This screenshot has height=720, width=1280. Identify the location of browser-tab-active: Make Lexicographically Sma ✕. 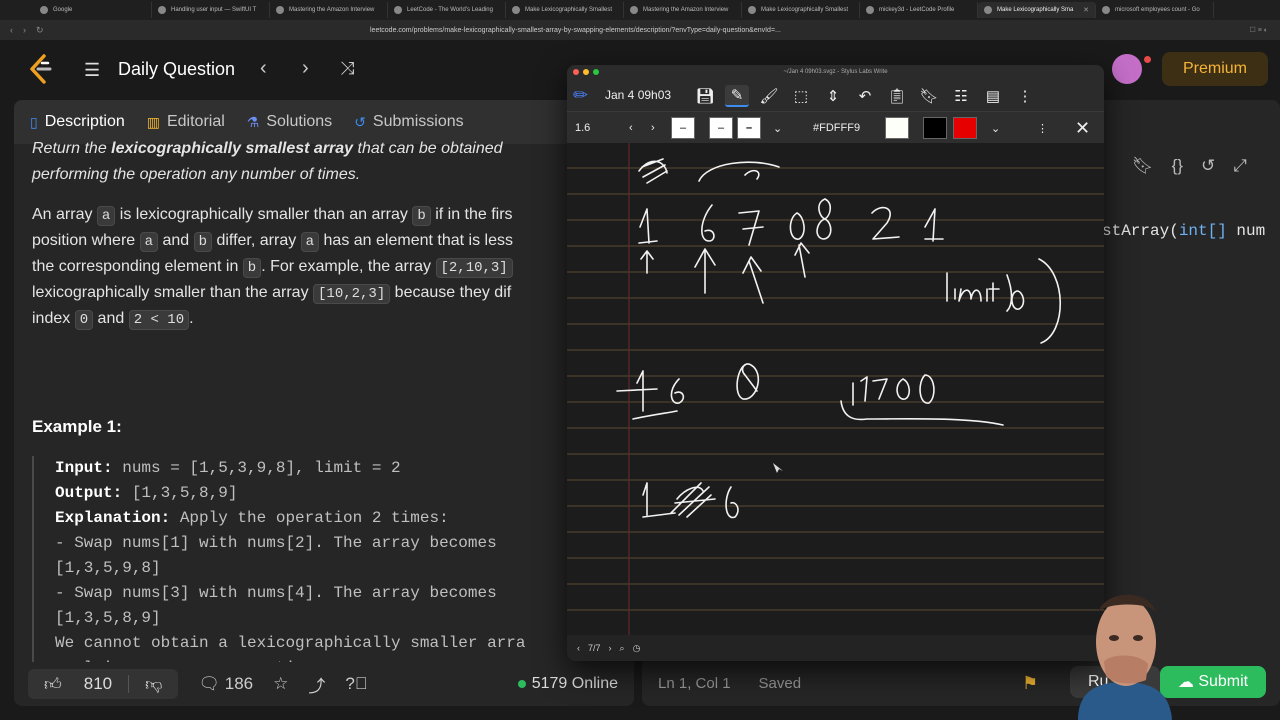
(1037, 10).